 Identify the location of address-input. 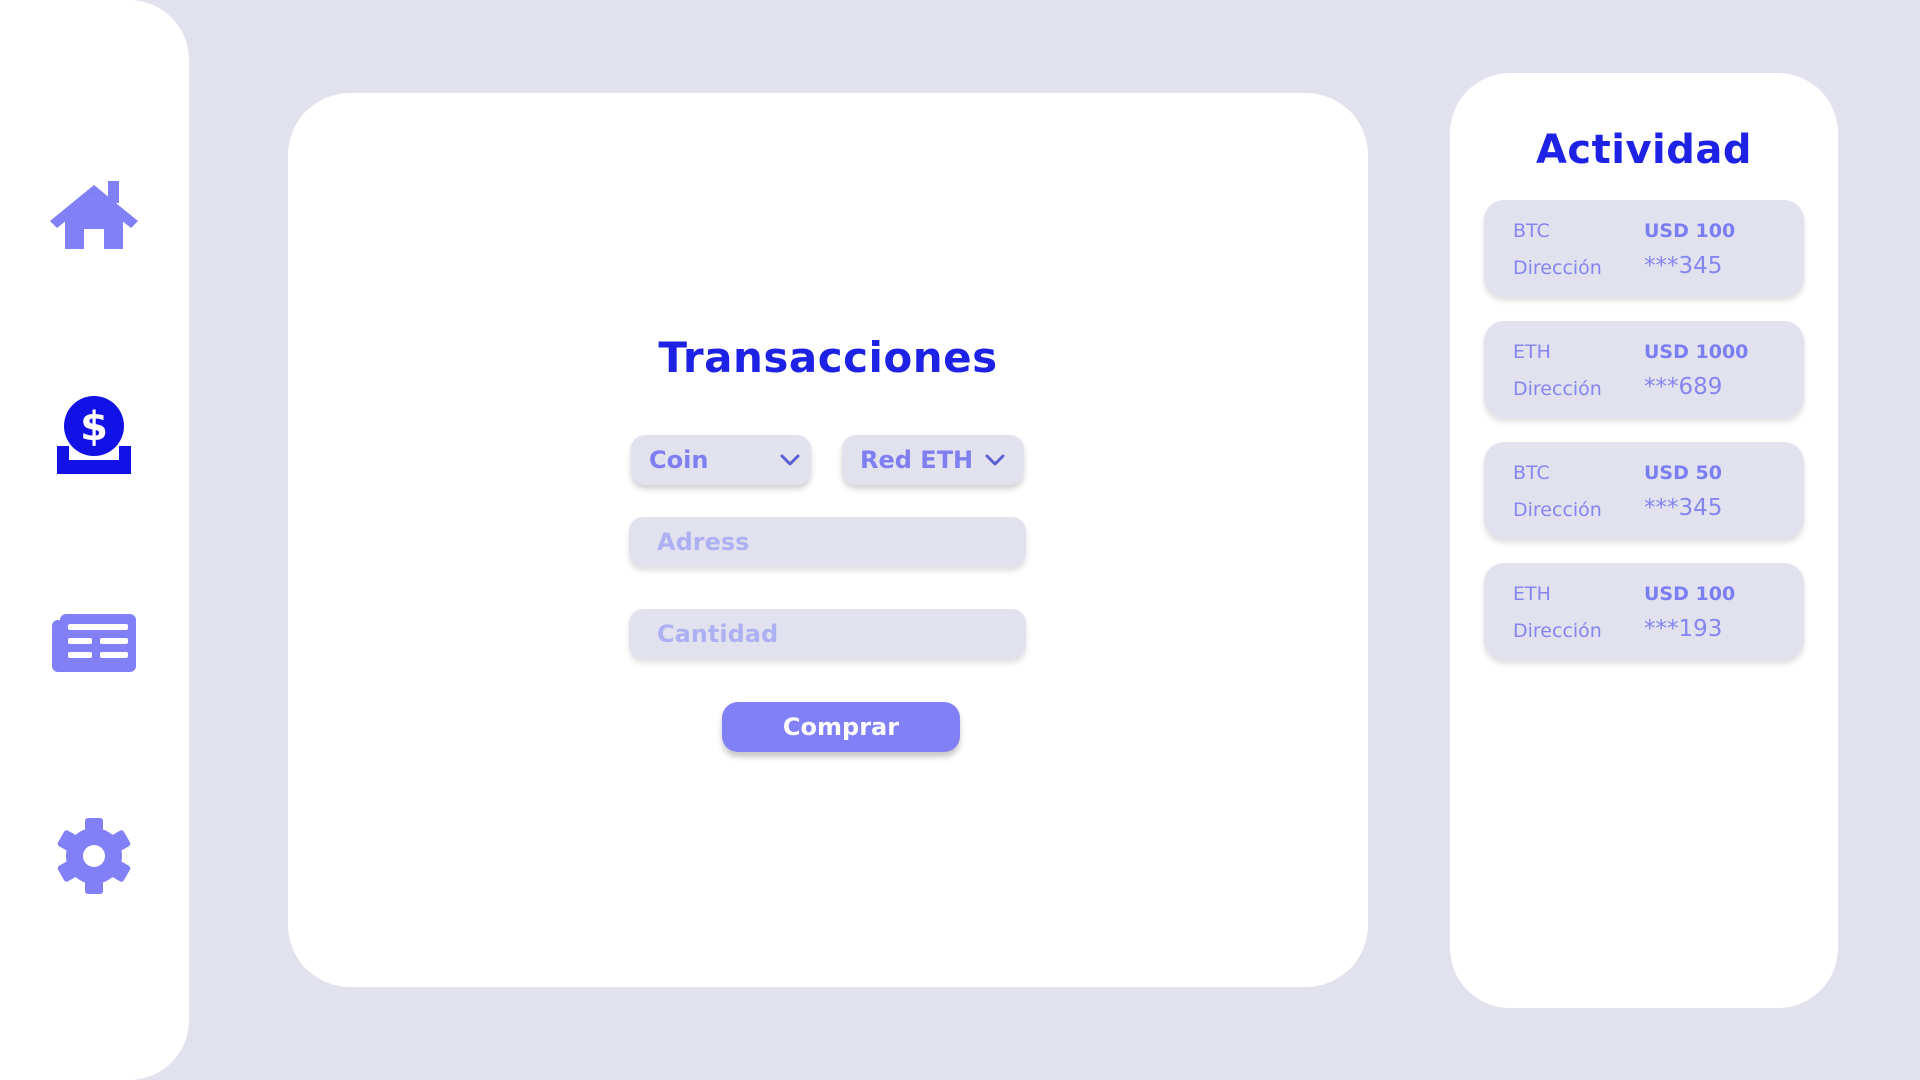
(827, 542).